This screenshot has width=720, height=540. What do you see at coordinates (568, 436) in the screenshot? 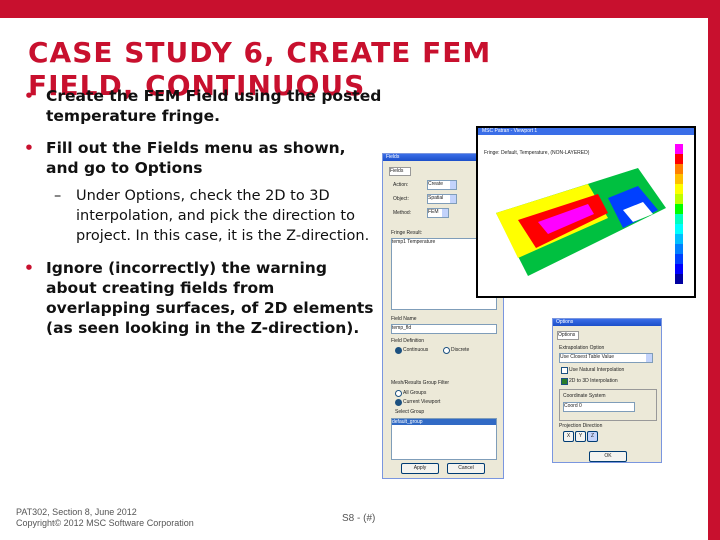
I see `direction-x-button: X` at bounding box center [568, 436].